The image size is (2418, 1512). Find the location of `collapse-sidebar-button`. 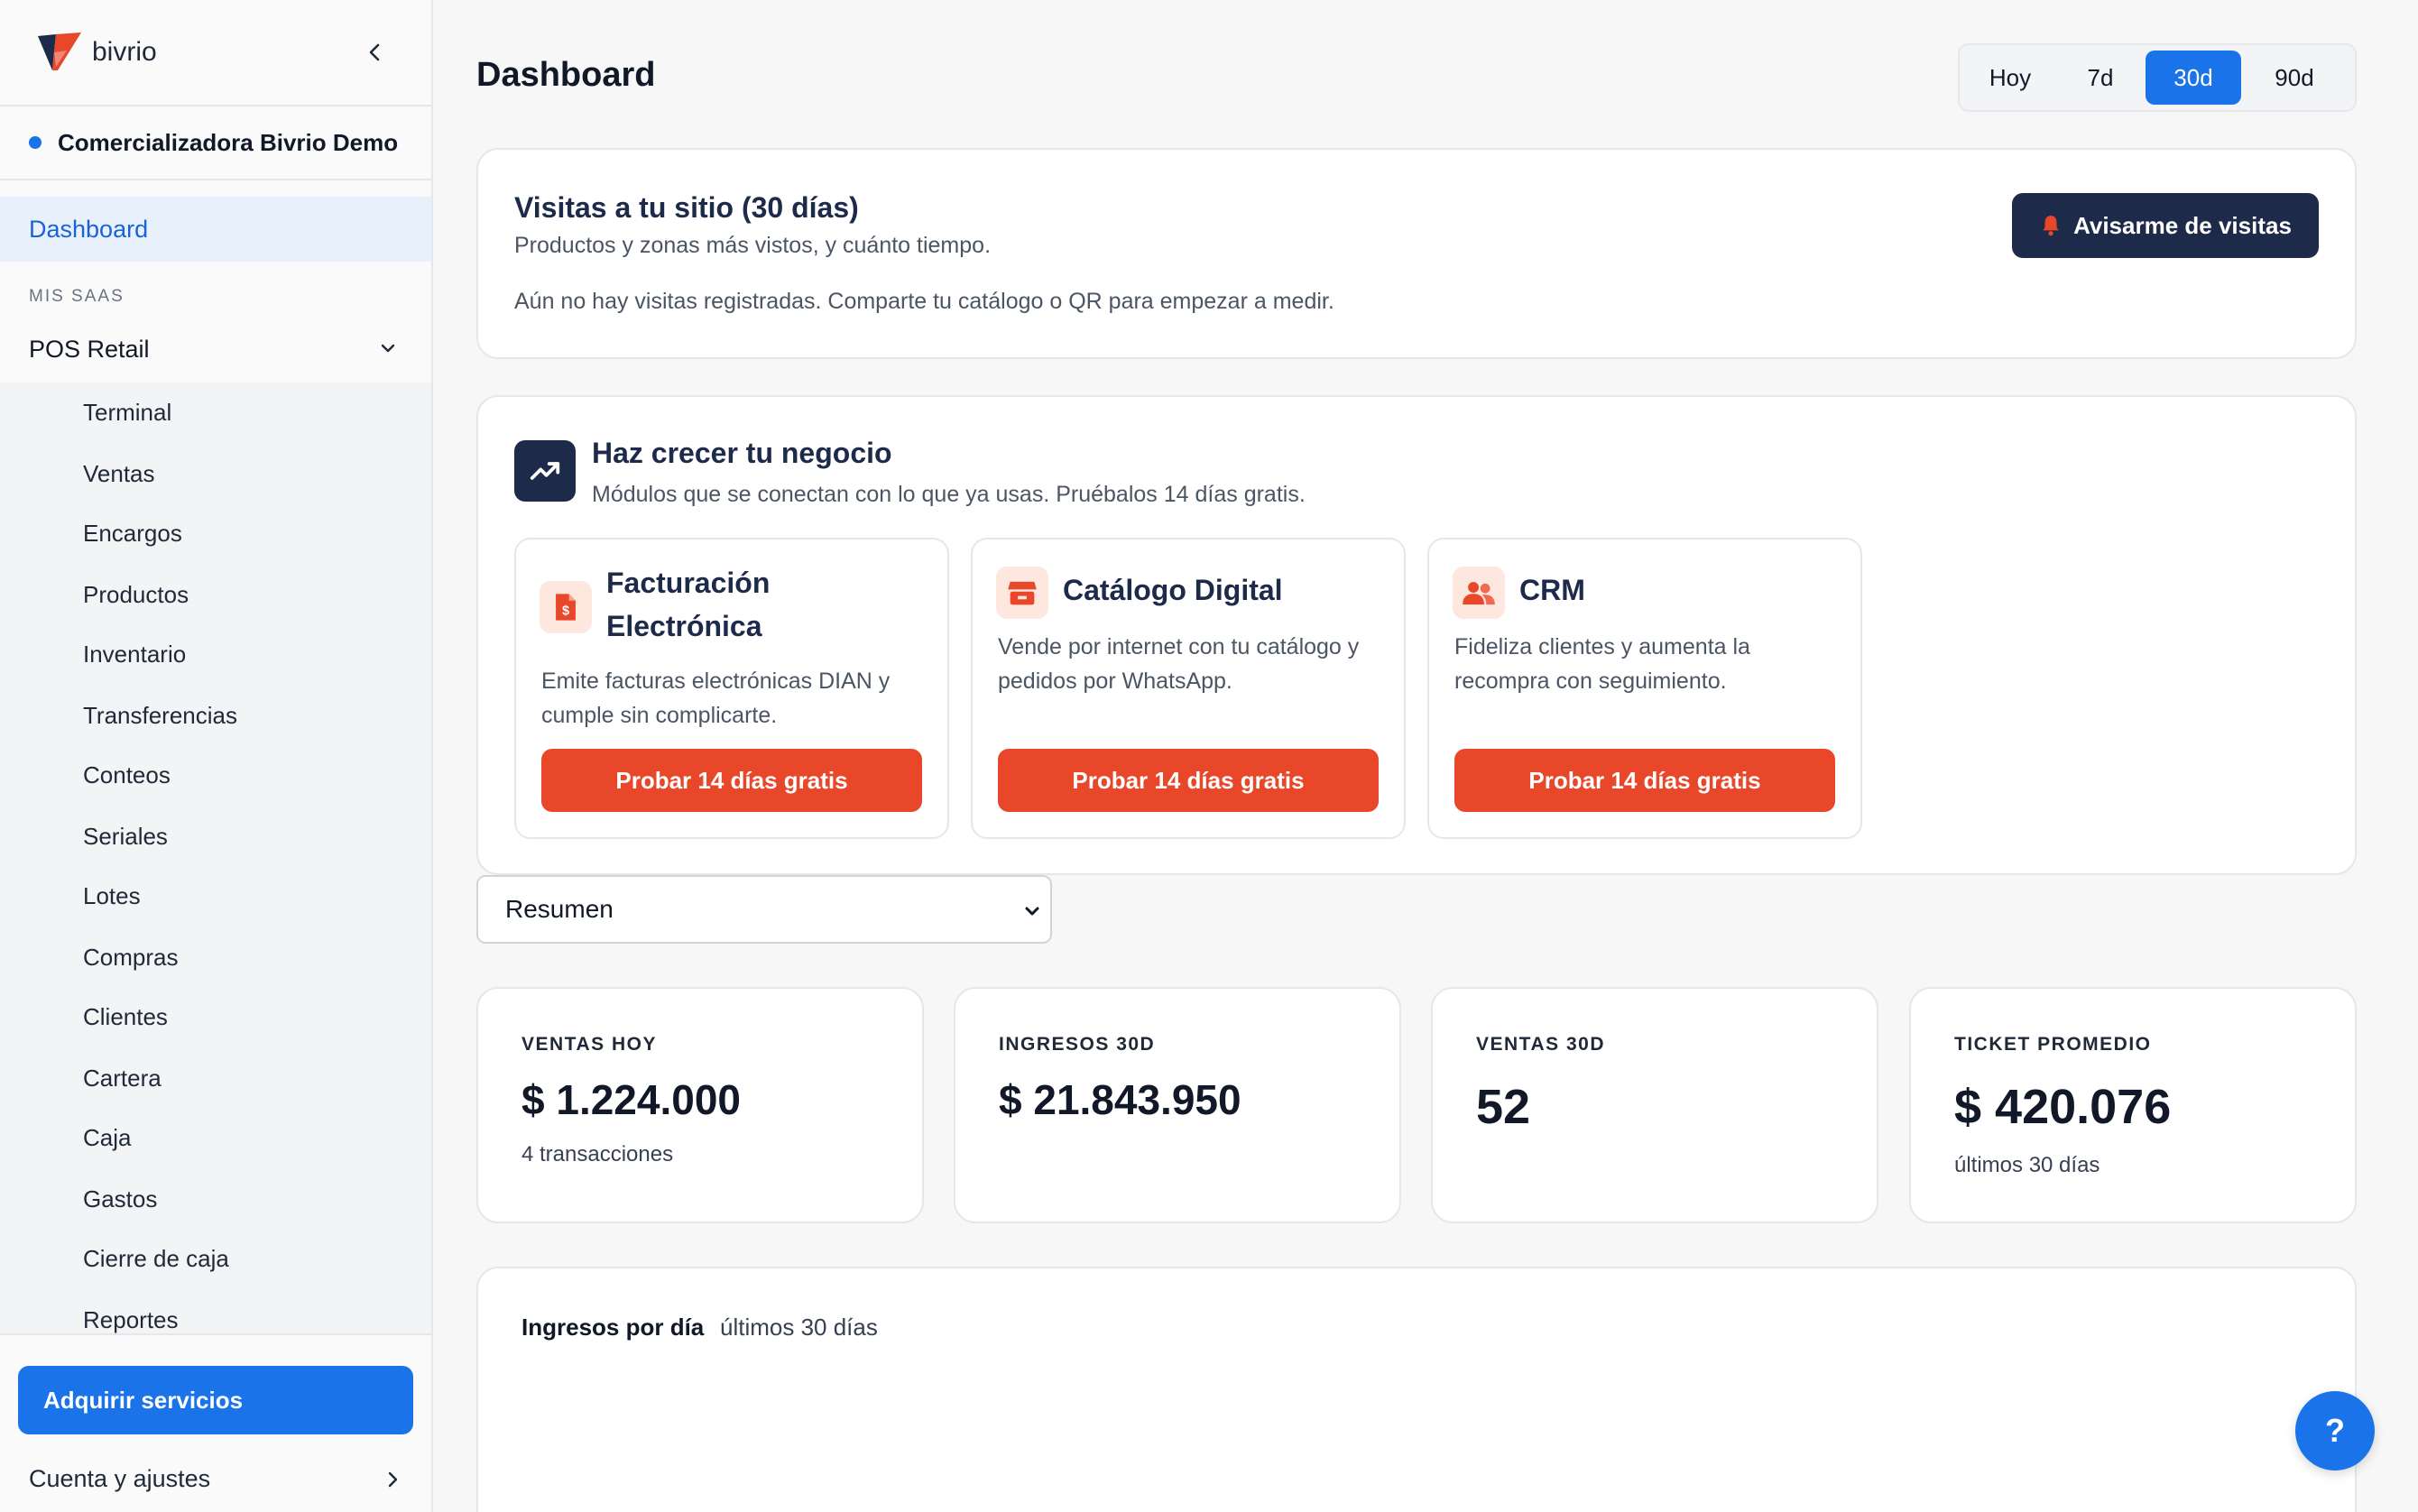

collapse-sidebar-button is located at coordinates (375, 52).